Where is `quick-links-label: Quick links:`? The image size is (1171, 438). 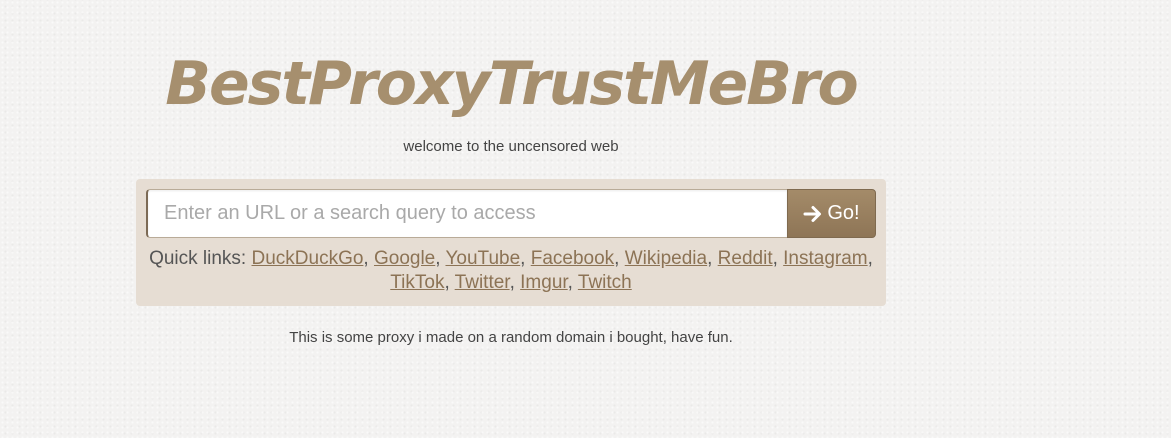 quick-links-label: Quick links: is located at coordinates (198, 258).